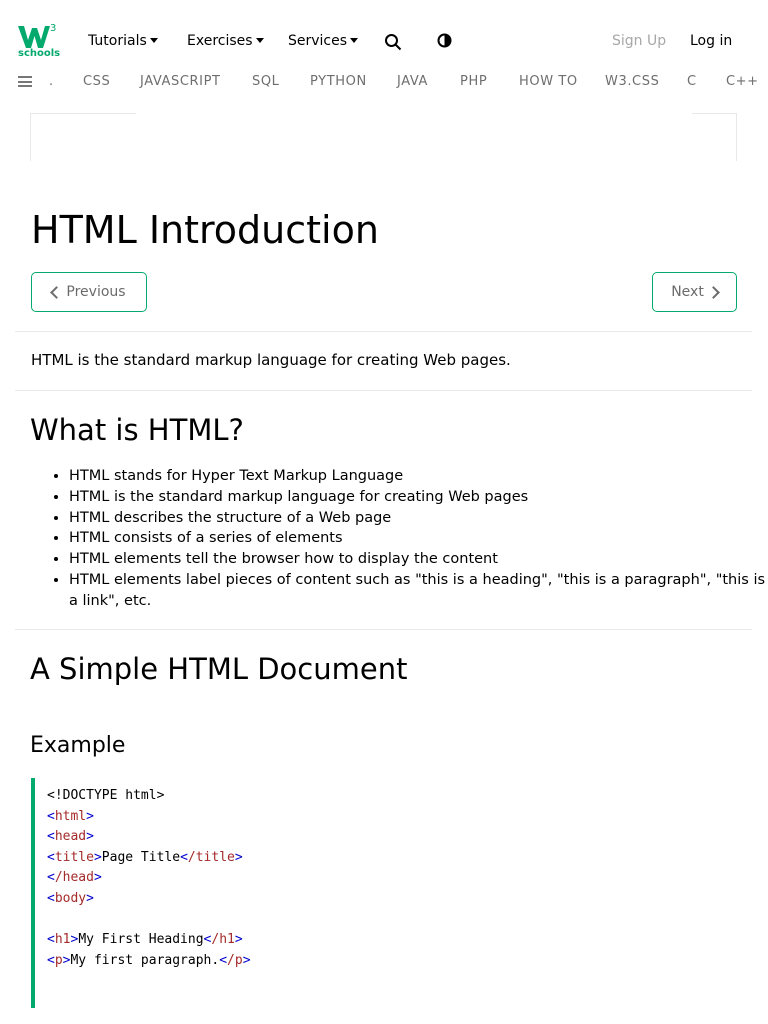 Image resolution: width=768 pixels, height=1024 pixels. I want to click on code-line: <html>, so click(70, 816).